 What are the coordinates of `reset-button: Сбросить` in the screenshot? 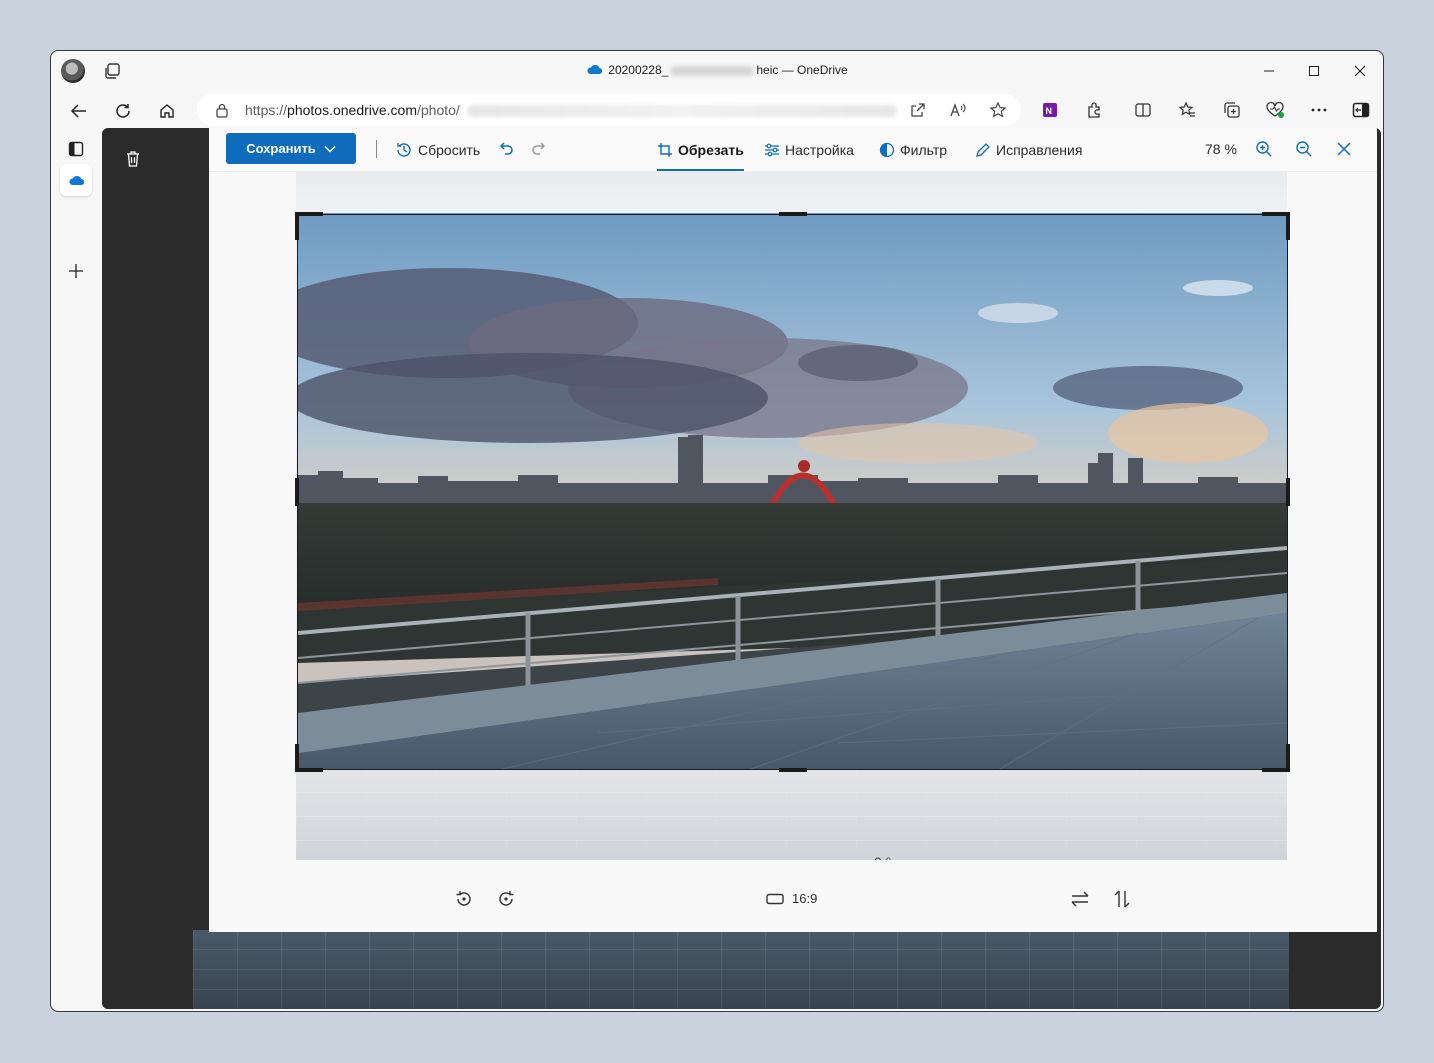 It's located at (437, 150).